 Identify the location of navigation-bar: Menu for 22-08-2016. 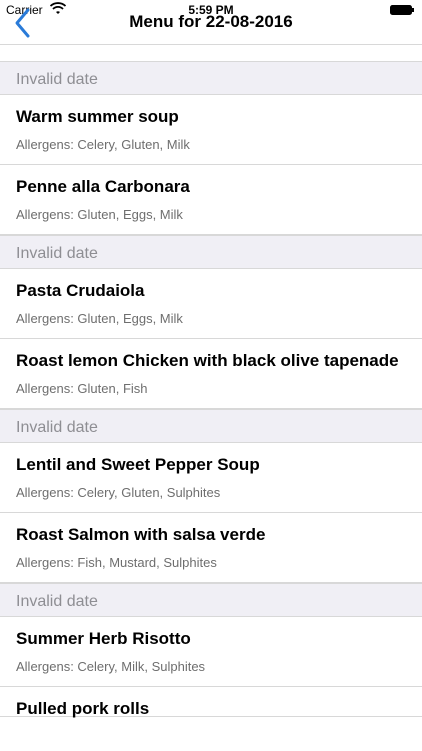
(211, 26).